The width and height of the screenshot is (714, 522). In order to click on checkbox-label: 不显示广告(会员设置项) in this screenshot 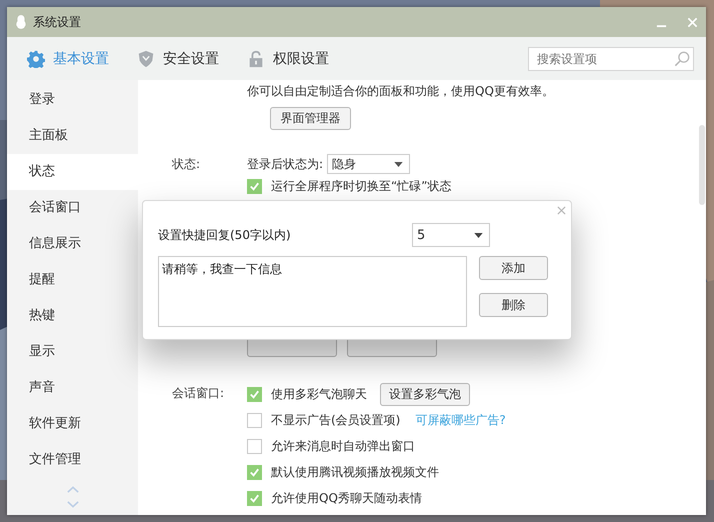, I will do `click(335, 420)`.